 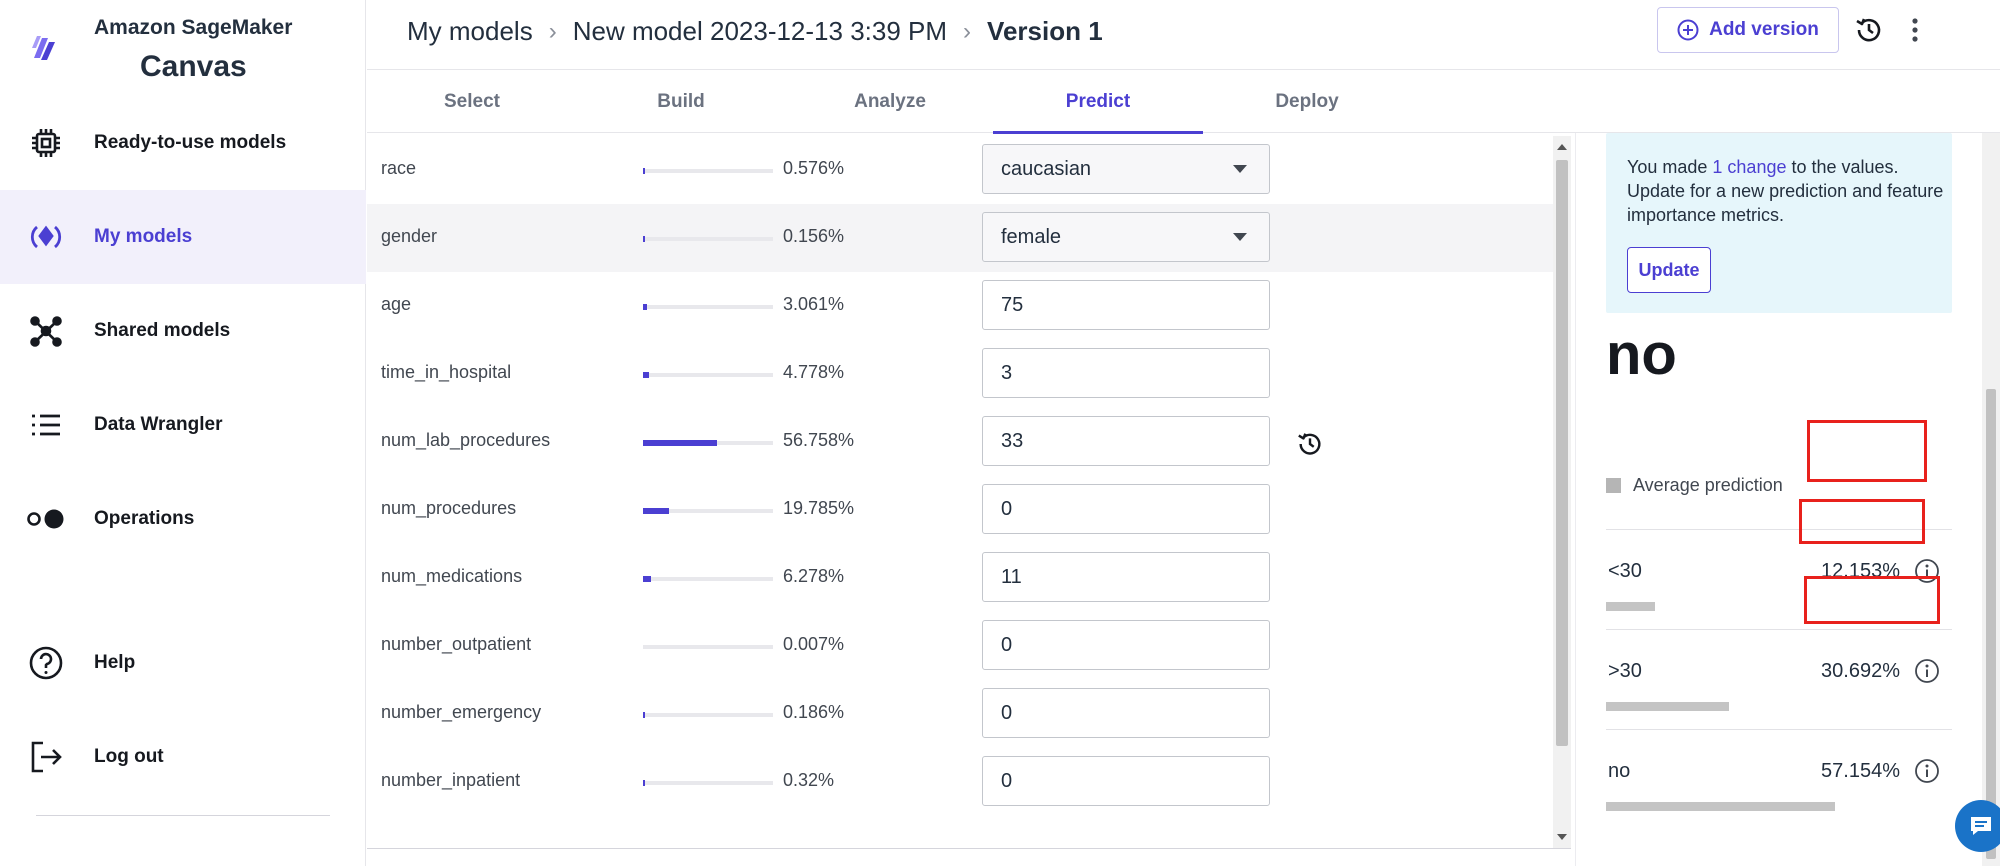 What do you see at coordinates (1749, 167) in the screenshot?
I see `changes-link: 1 change` at bounding box center [1749, 167].